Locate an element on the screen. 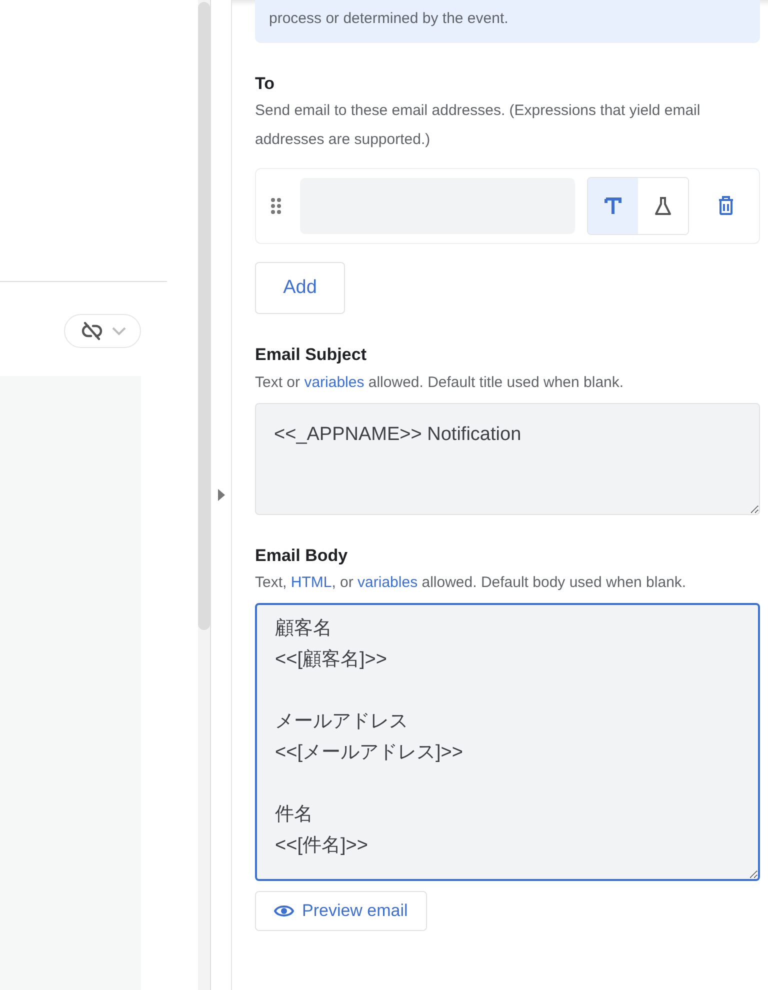 This screenshot has height=990, width=768. eye-icon is located at coordinates (284, 911).